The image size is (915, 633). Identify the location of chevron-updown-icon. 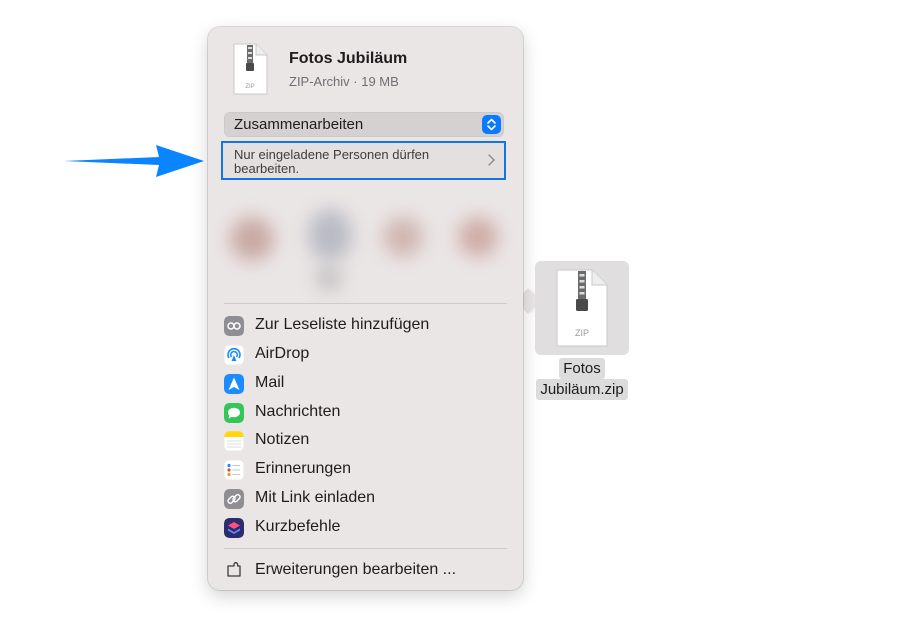
(491, 124).